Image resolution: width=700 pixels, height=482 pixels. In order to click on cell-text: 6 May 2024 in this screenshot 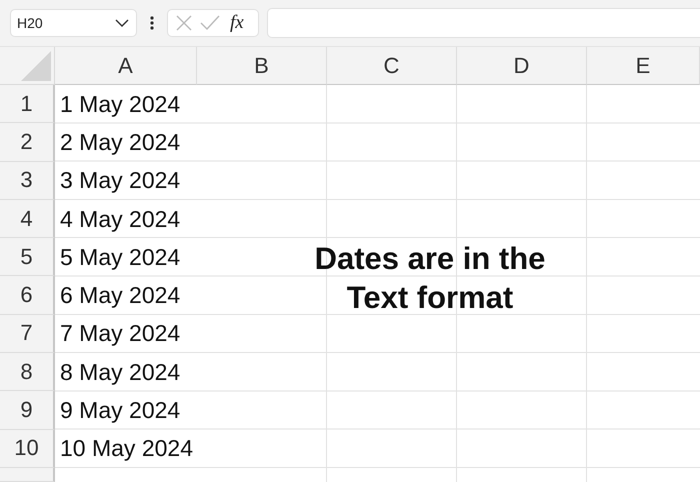, I will do `click(120, 296)`.